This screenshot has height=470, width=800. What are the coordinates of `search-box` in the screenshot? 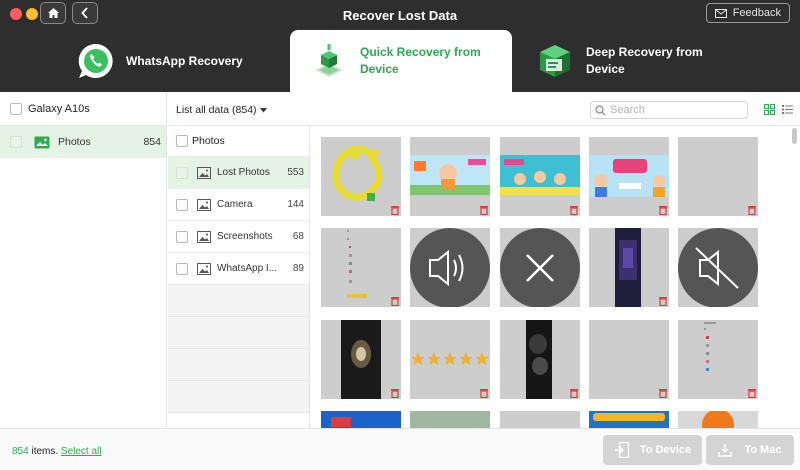 It's located at (669, 110).